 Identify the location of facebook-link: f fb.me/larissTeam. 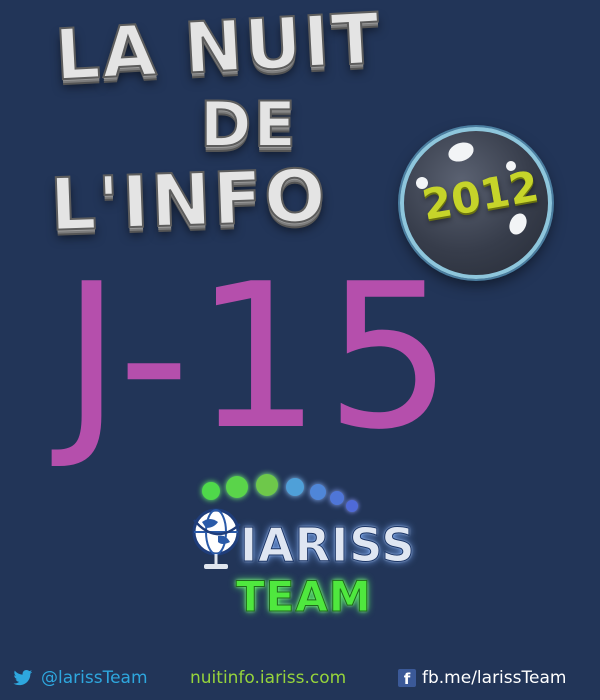
(482, 678).